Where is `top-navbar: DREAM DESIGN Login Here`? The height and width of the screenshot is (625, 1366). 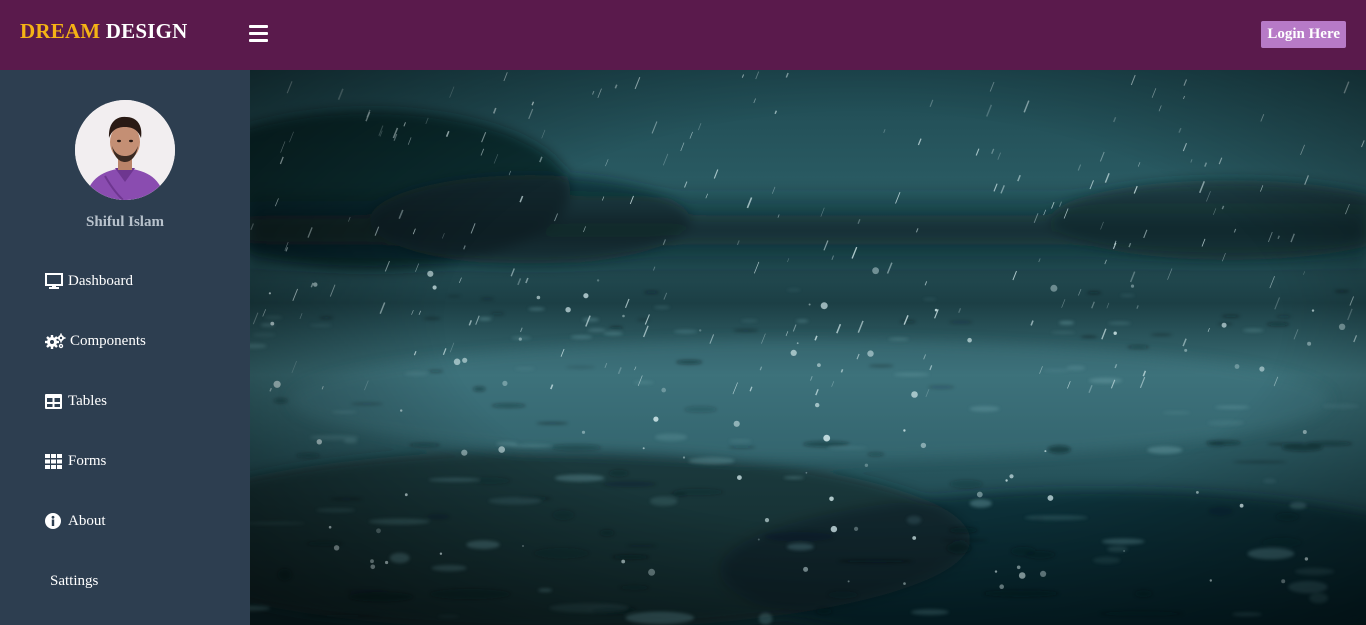
top-navbar: DREAM DESIGN Login Here is located at coordinates (683, 35).